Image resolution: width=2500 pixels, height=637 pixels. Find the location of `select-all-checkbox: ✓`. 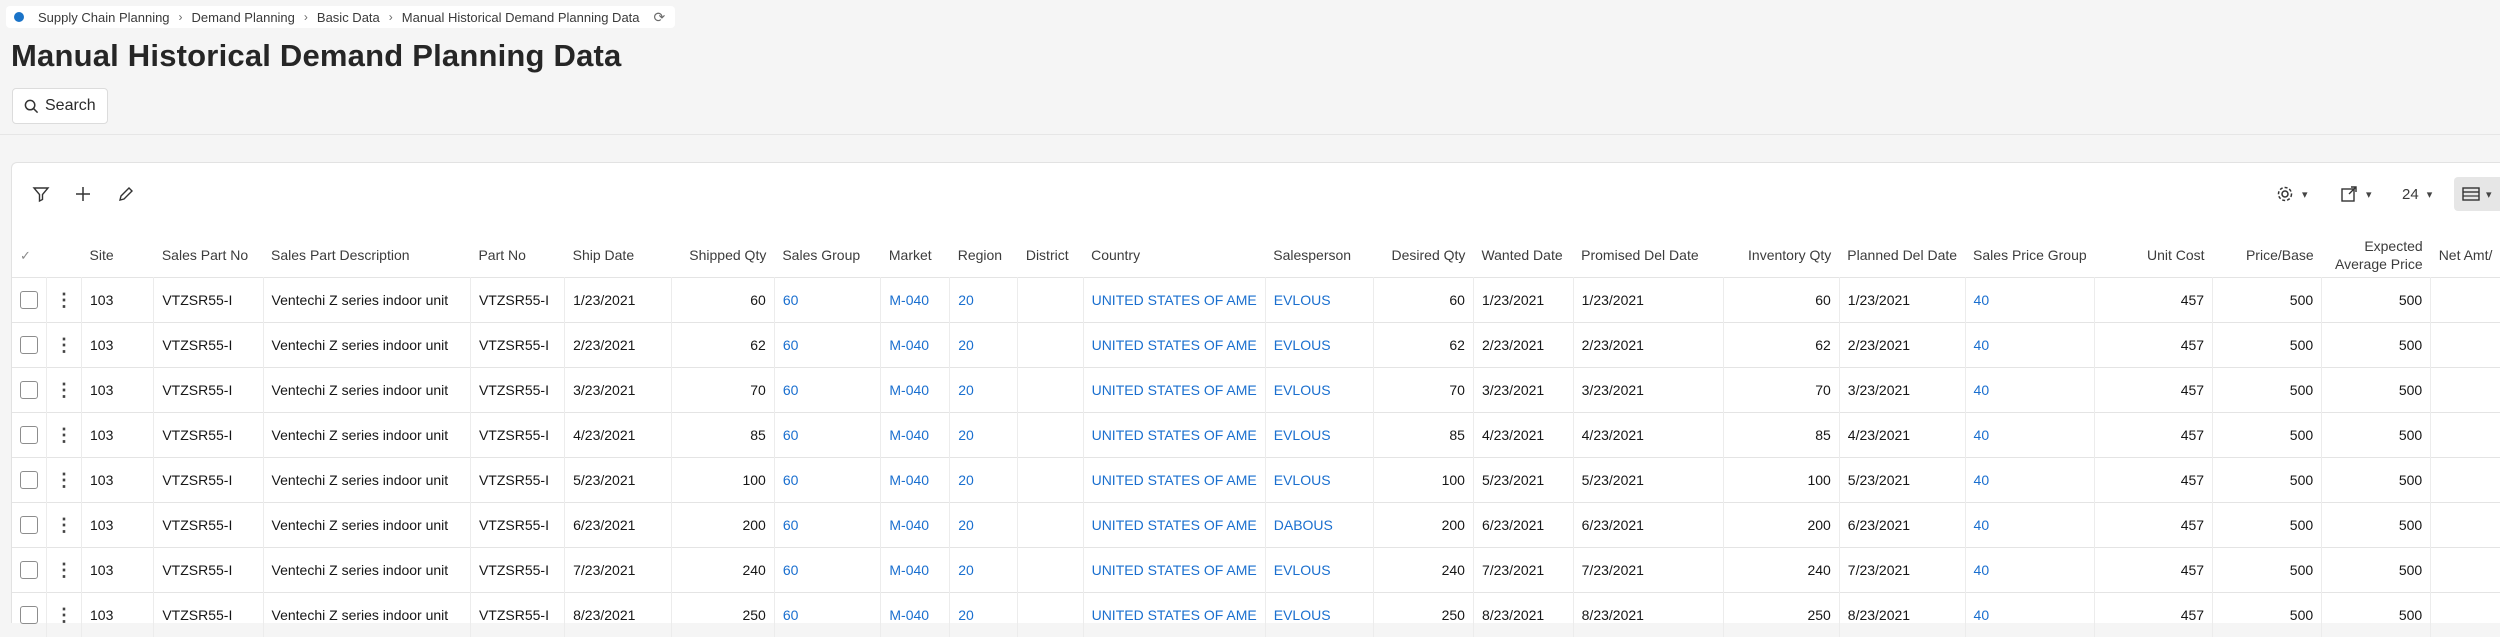

select-all-checkbox: ✓ is located at coordinates (29, 255).